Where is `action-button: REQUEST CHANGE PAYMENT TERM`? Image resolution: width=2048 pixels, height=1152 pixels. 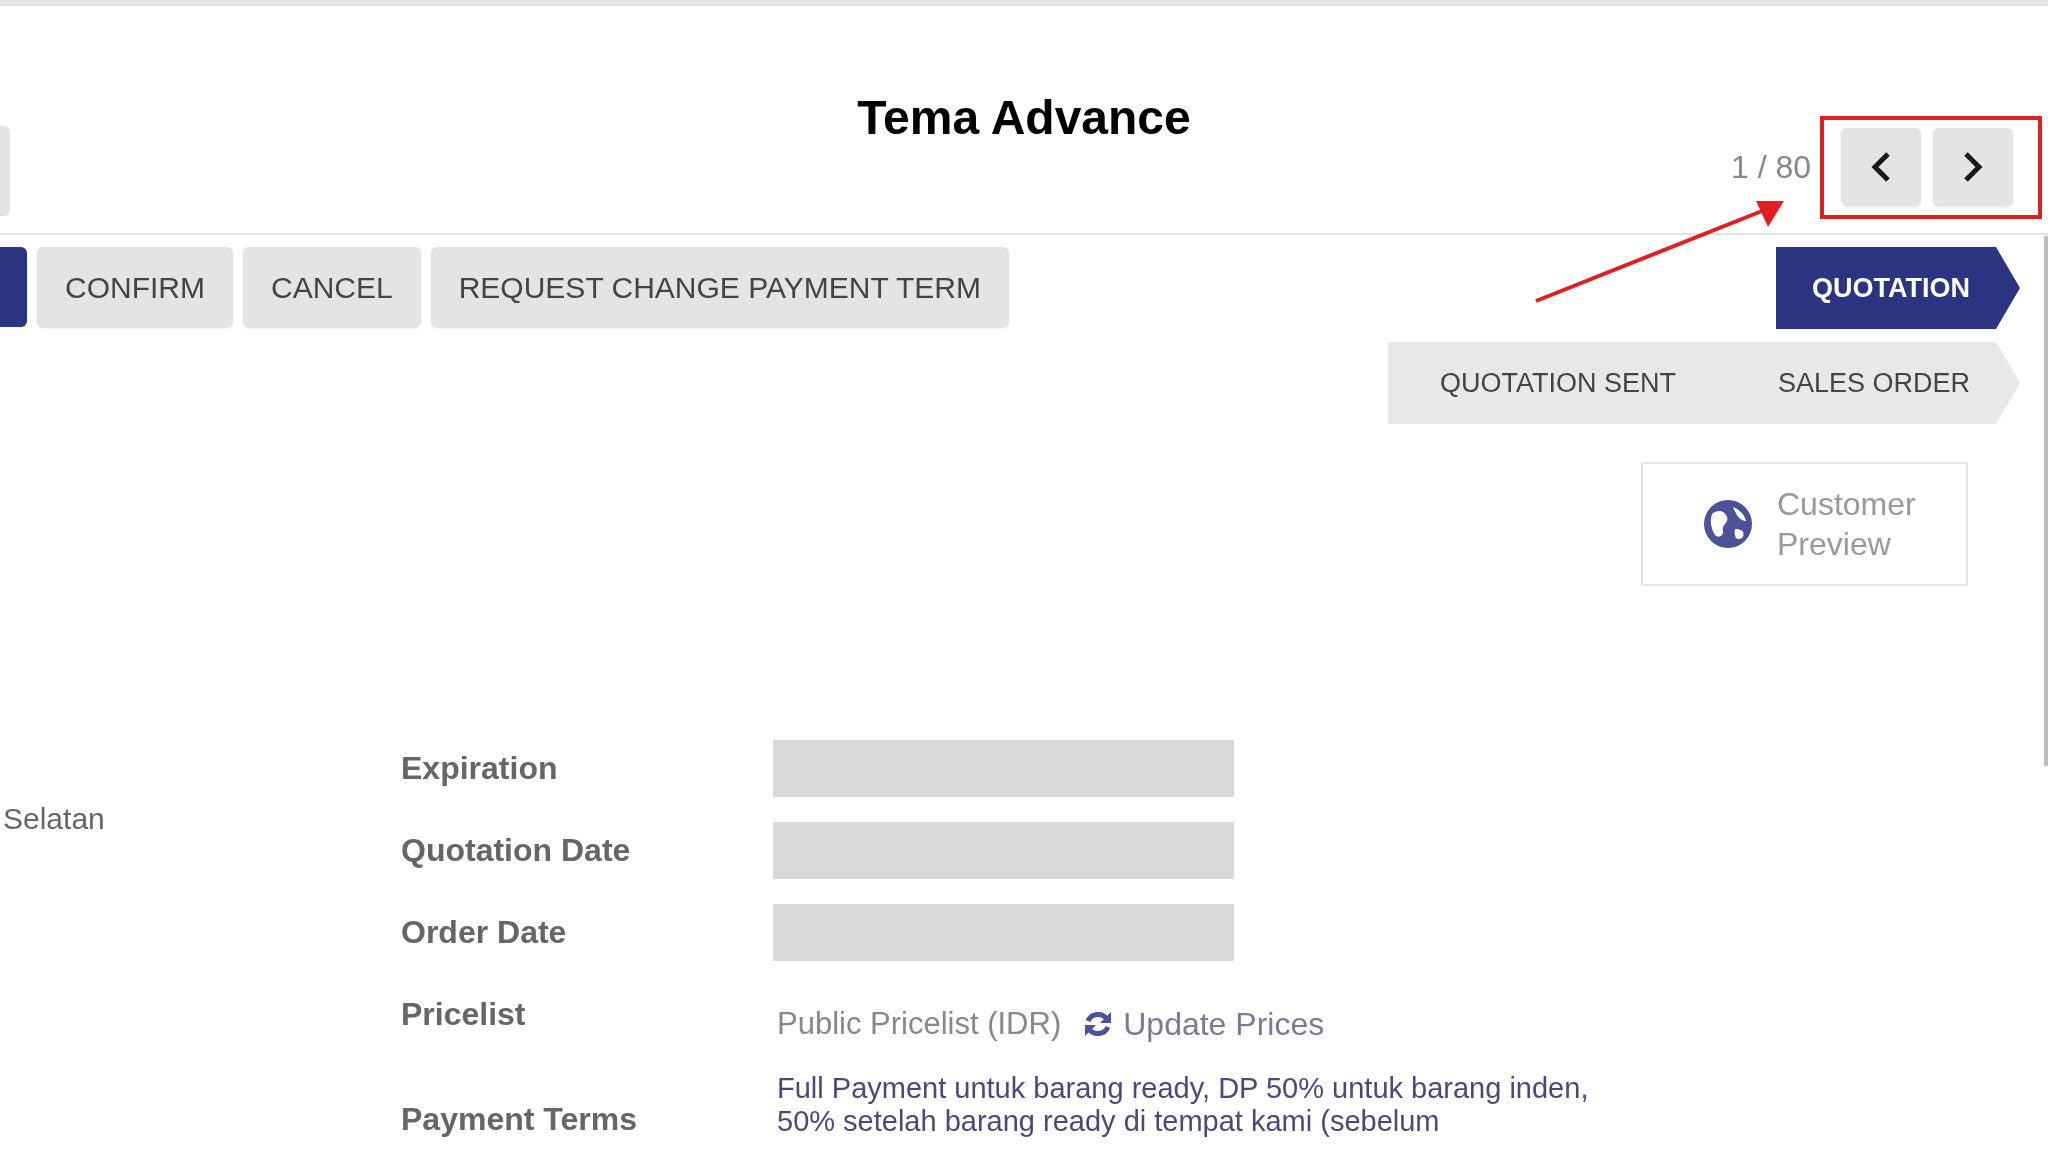
action-button: REQUEST CHANGE PAYMENT TERM is located at coordinates (719, 287).